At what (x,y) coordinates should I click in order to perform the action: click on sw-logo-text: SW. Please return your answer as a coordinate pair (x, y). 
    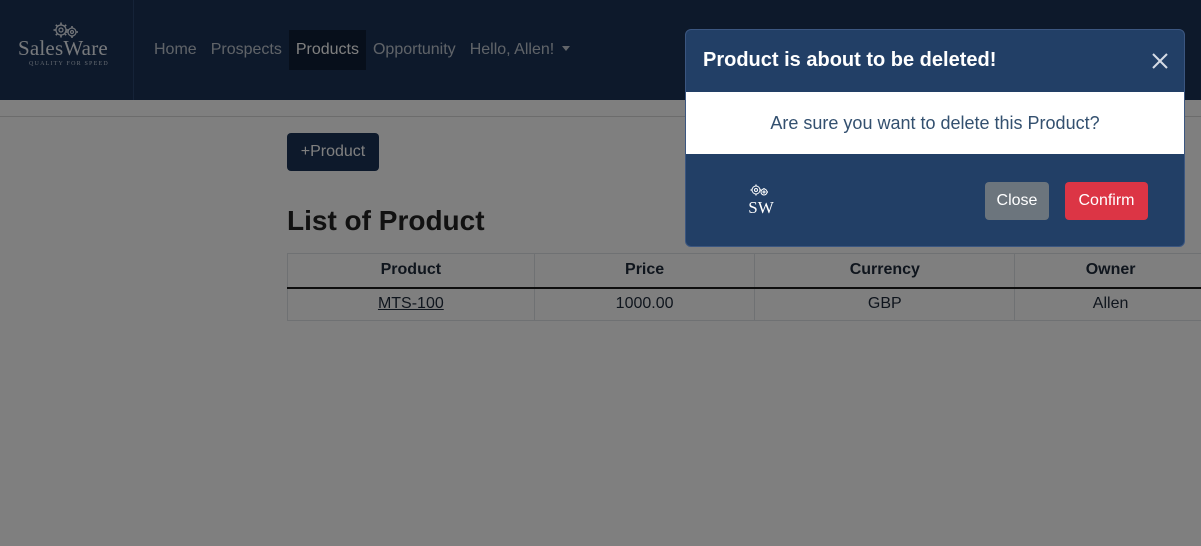
    Looking at the image, I should click on (761, 207).